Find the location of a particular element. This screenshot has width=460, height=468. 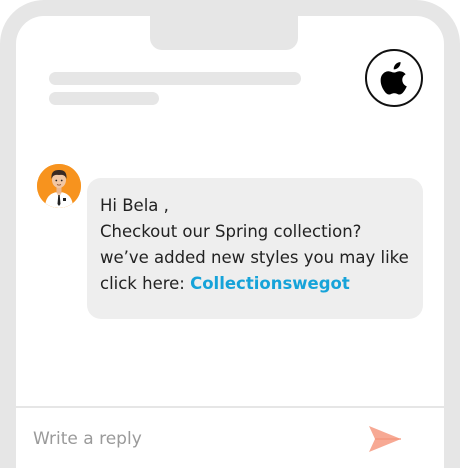

placeholder-line-title is located at coordinates (175, 78).